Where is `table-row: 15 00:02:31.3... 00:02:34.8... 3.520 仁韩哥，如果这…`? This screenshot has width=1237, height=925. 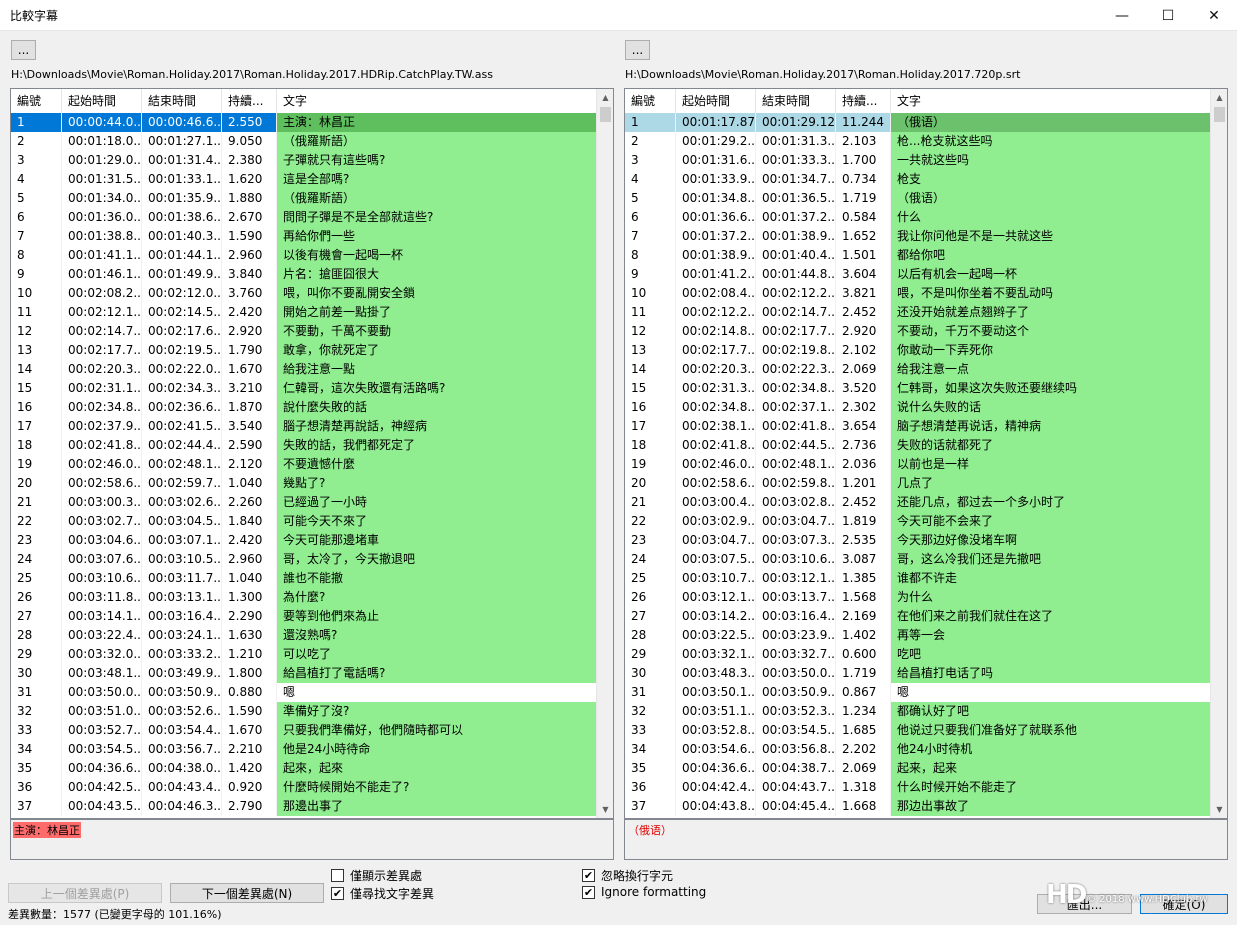
table-row: 15 00:02:31.3... 00:02:34.8... 3.520 仁韩哥，如果这… is located at coordinates (918, 388).